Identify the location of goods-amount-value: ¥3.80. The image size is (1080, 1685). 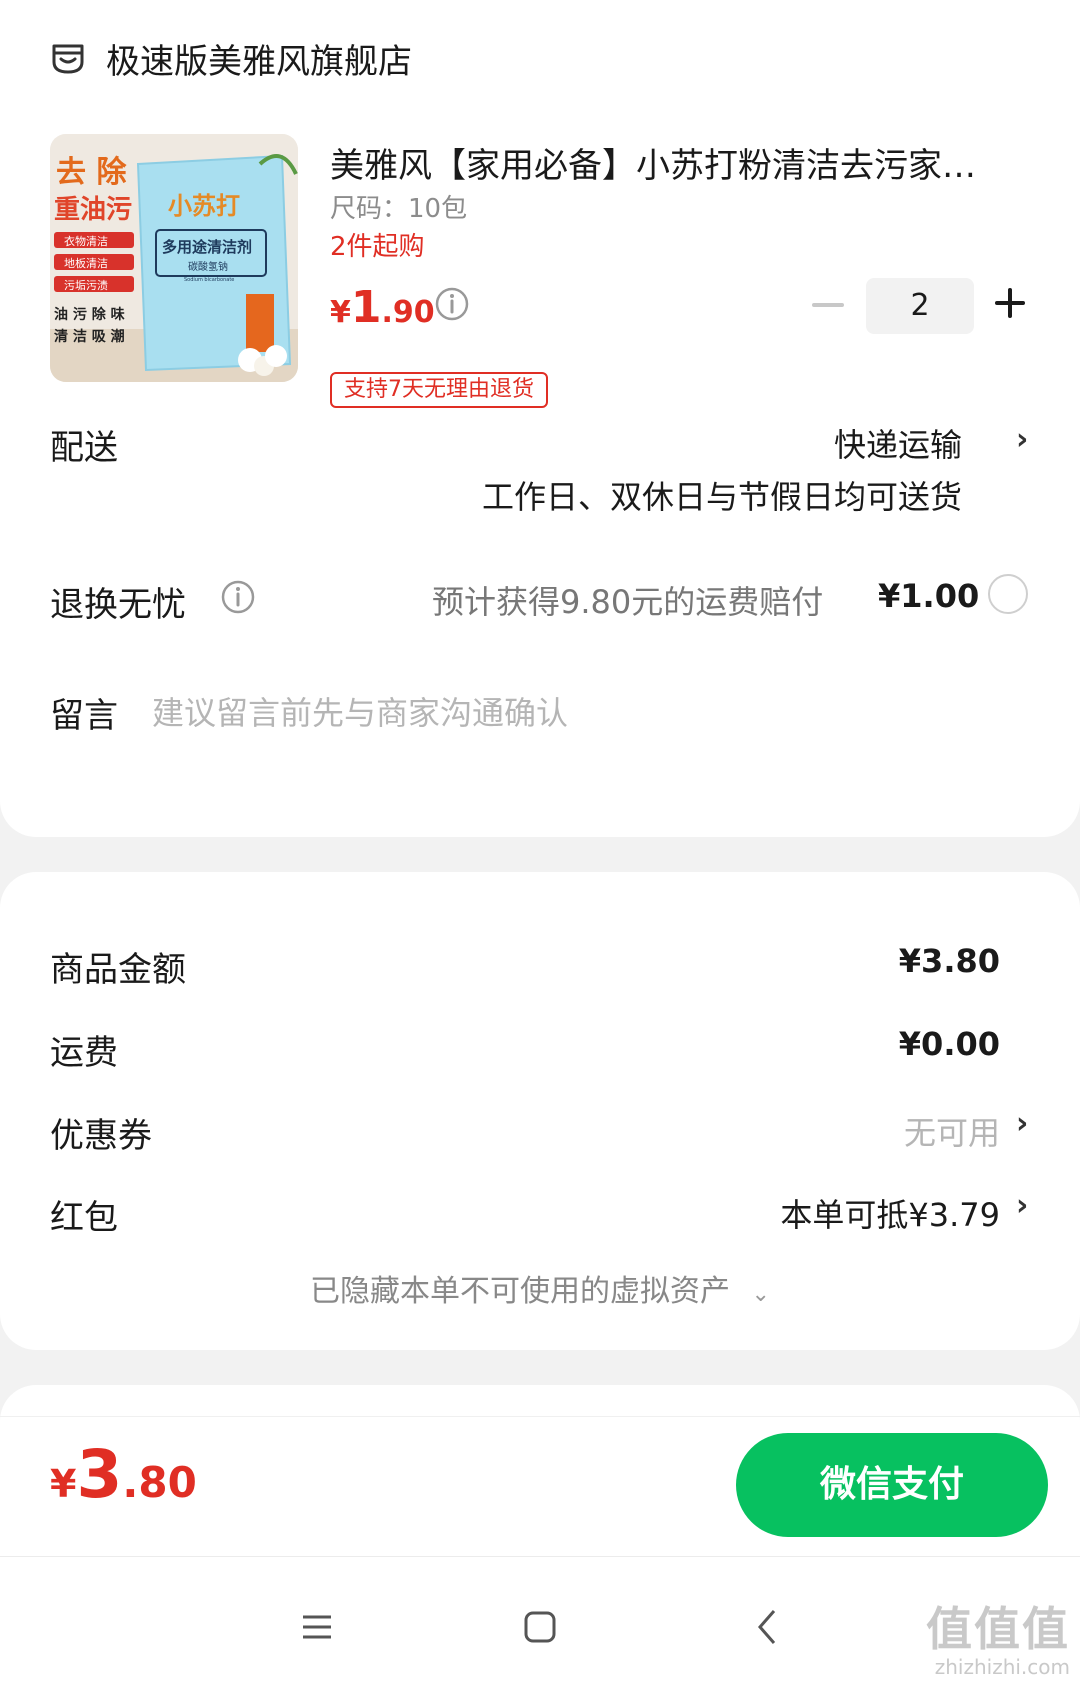
(949, 961).